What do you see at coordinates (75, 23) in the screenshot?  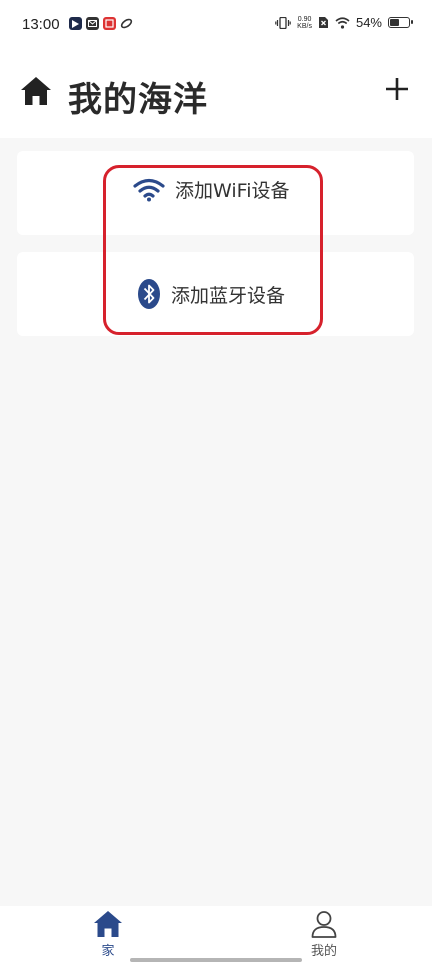 I see `video-app-icon` at bounding box center [75, 23].